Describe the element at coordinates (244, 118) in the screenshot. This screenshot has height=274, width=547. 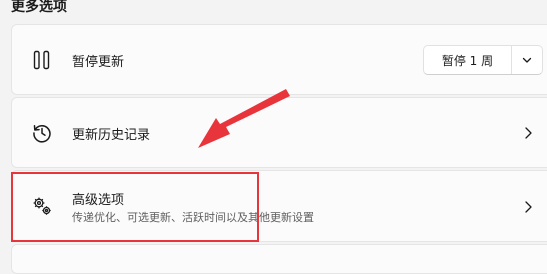
I see `annotation-arrow-icon` at that location.